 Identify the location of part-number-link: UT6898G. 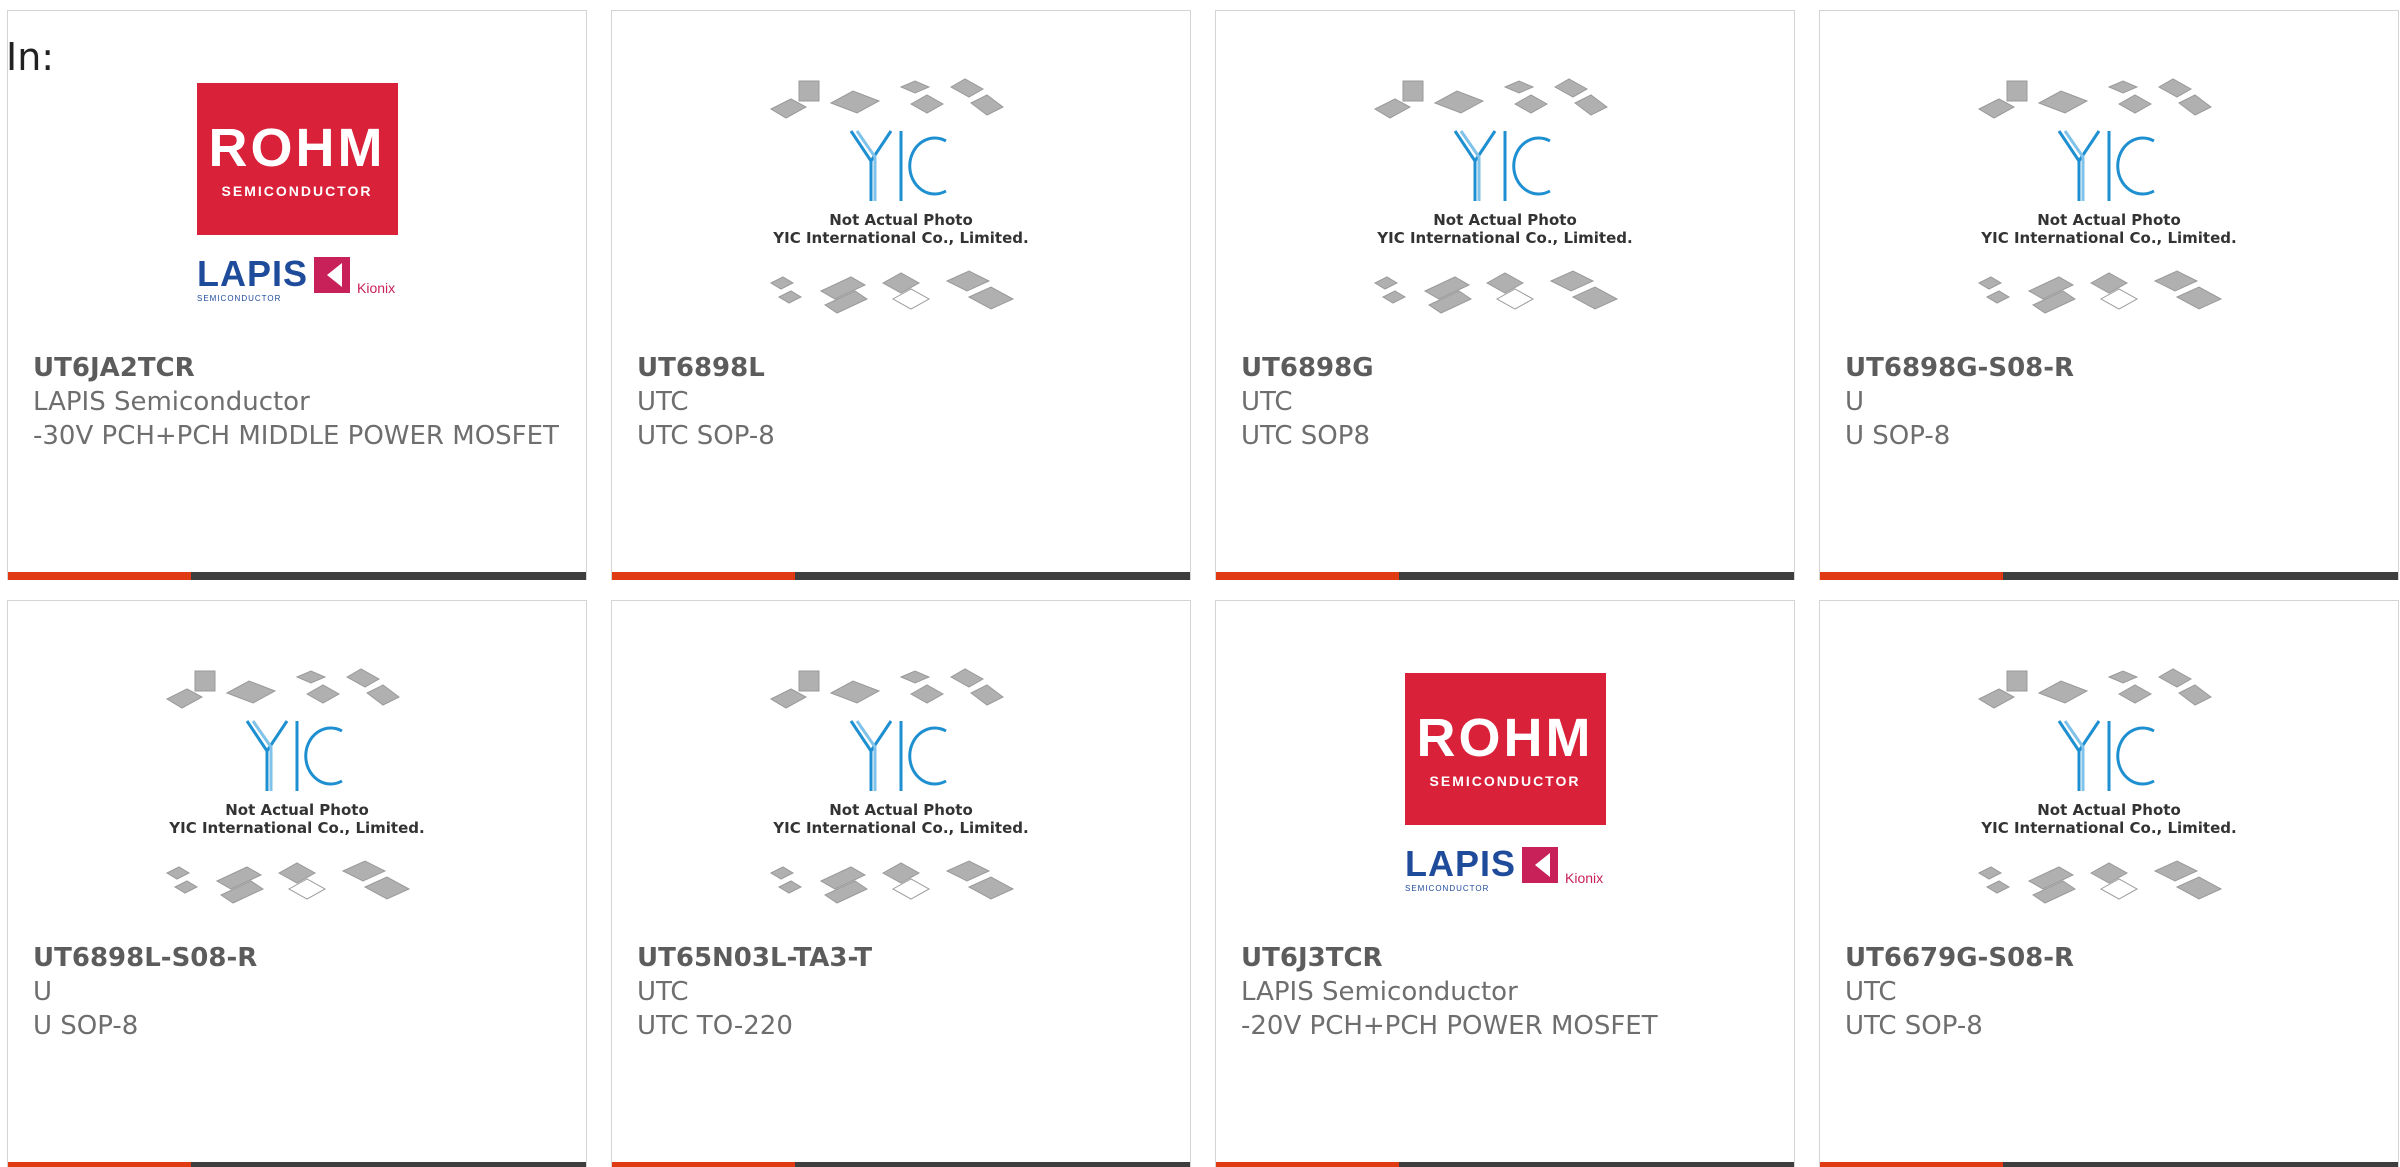
(1507, 368).